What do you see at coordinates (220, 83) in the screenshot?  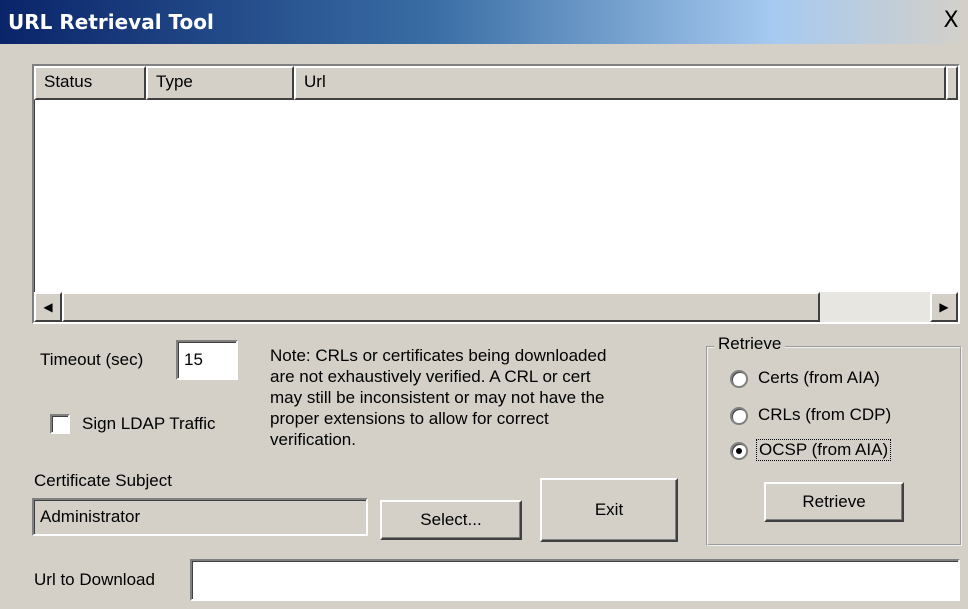 I see `column-header-type: Type` at bounding box center [220, 83].